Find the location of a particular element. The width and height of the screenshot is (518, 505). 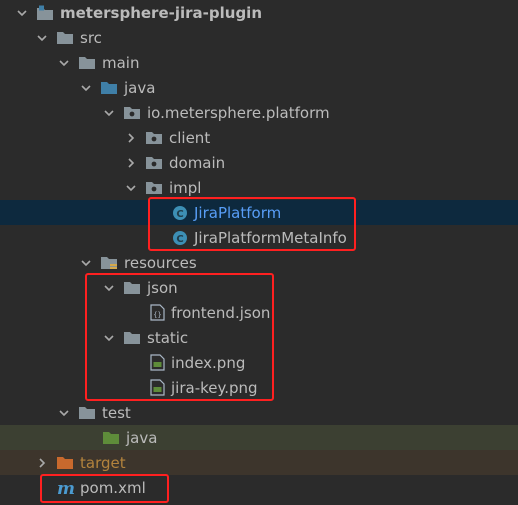

tree-row-jira-key-png: jira-key.png is located at coordinates (259, 387).